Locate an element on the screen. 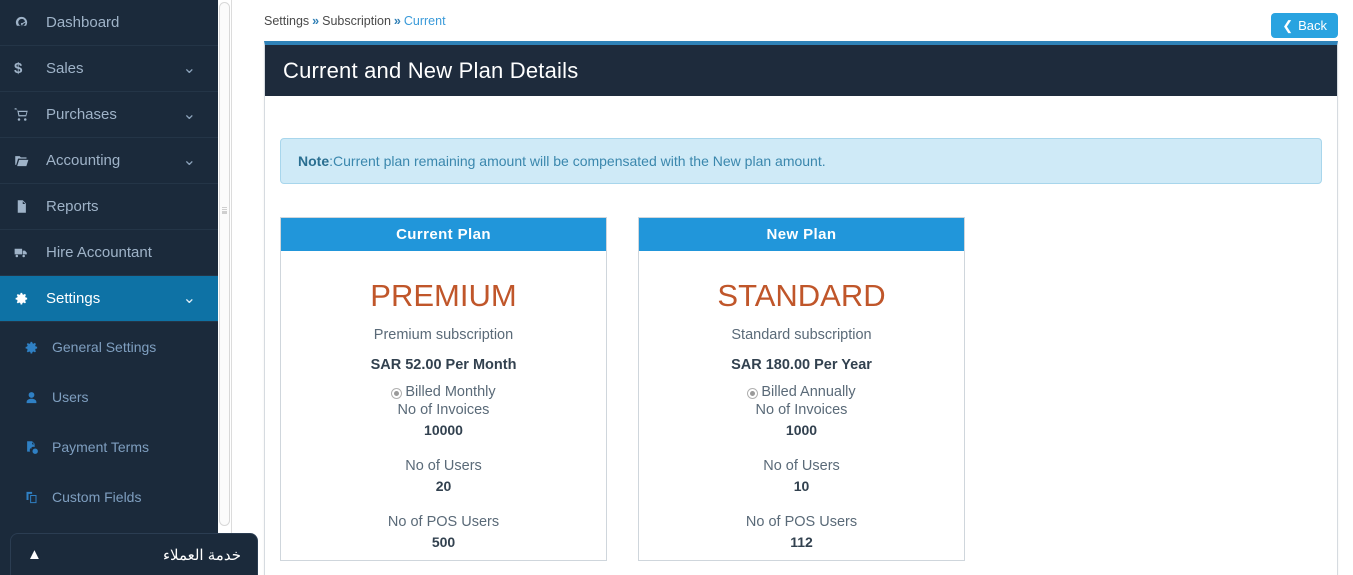  plan-price: SAR 180.00 Per Year is located at coordinates (801, 365).